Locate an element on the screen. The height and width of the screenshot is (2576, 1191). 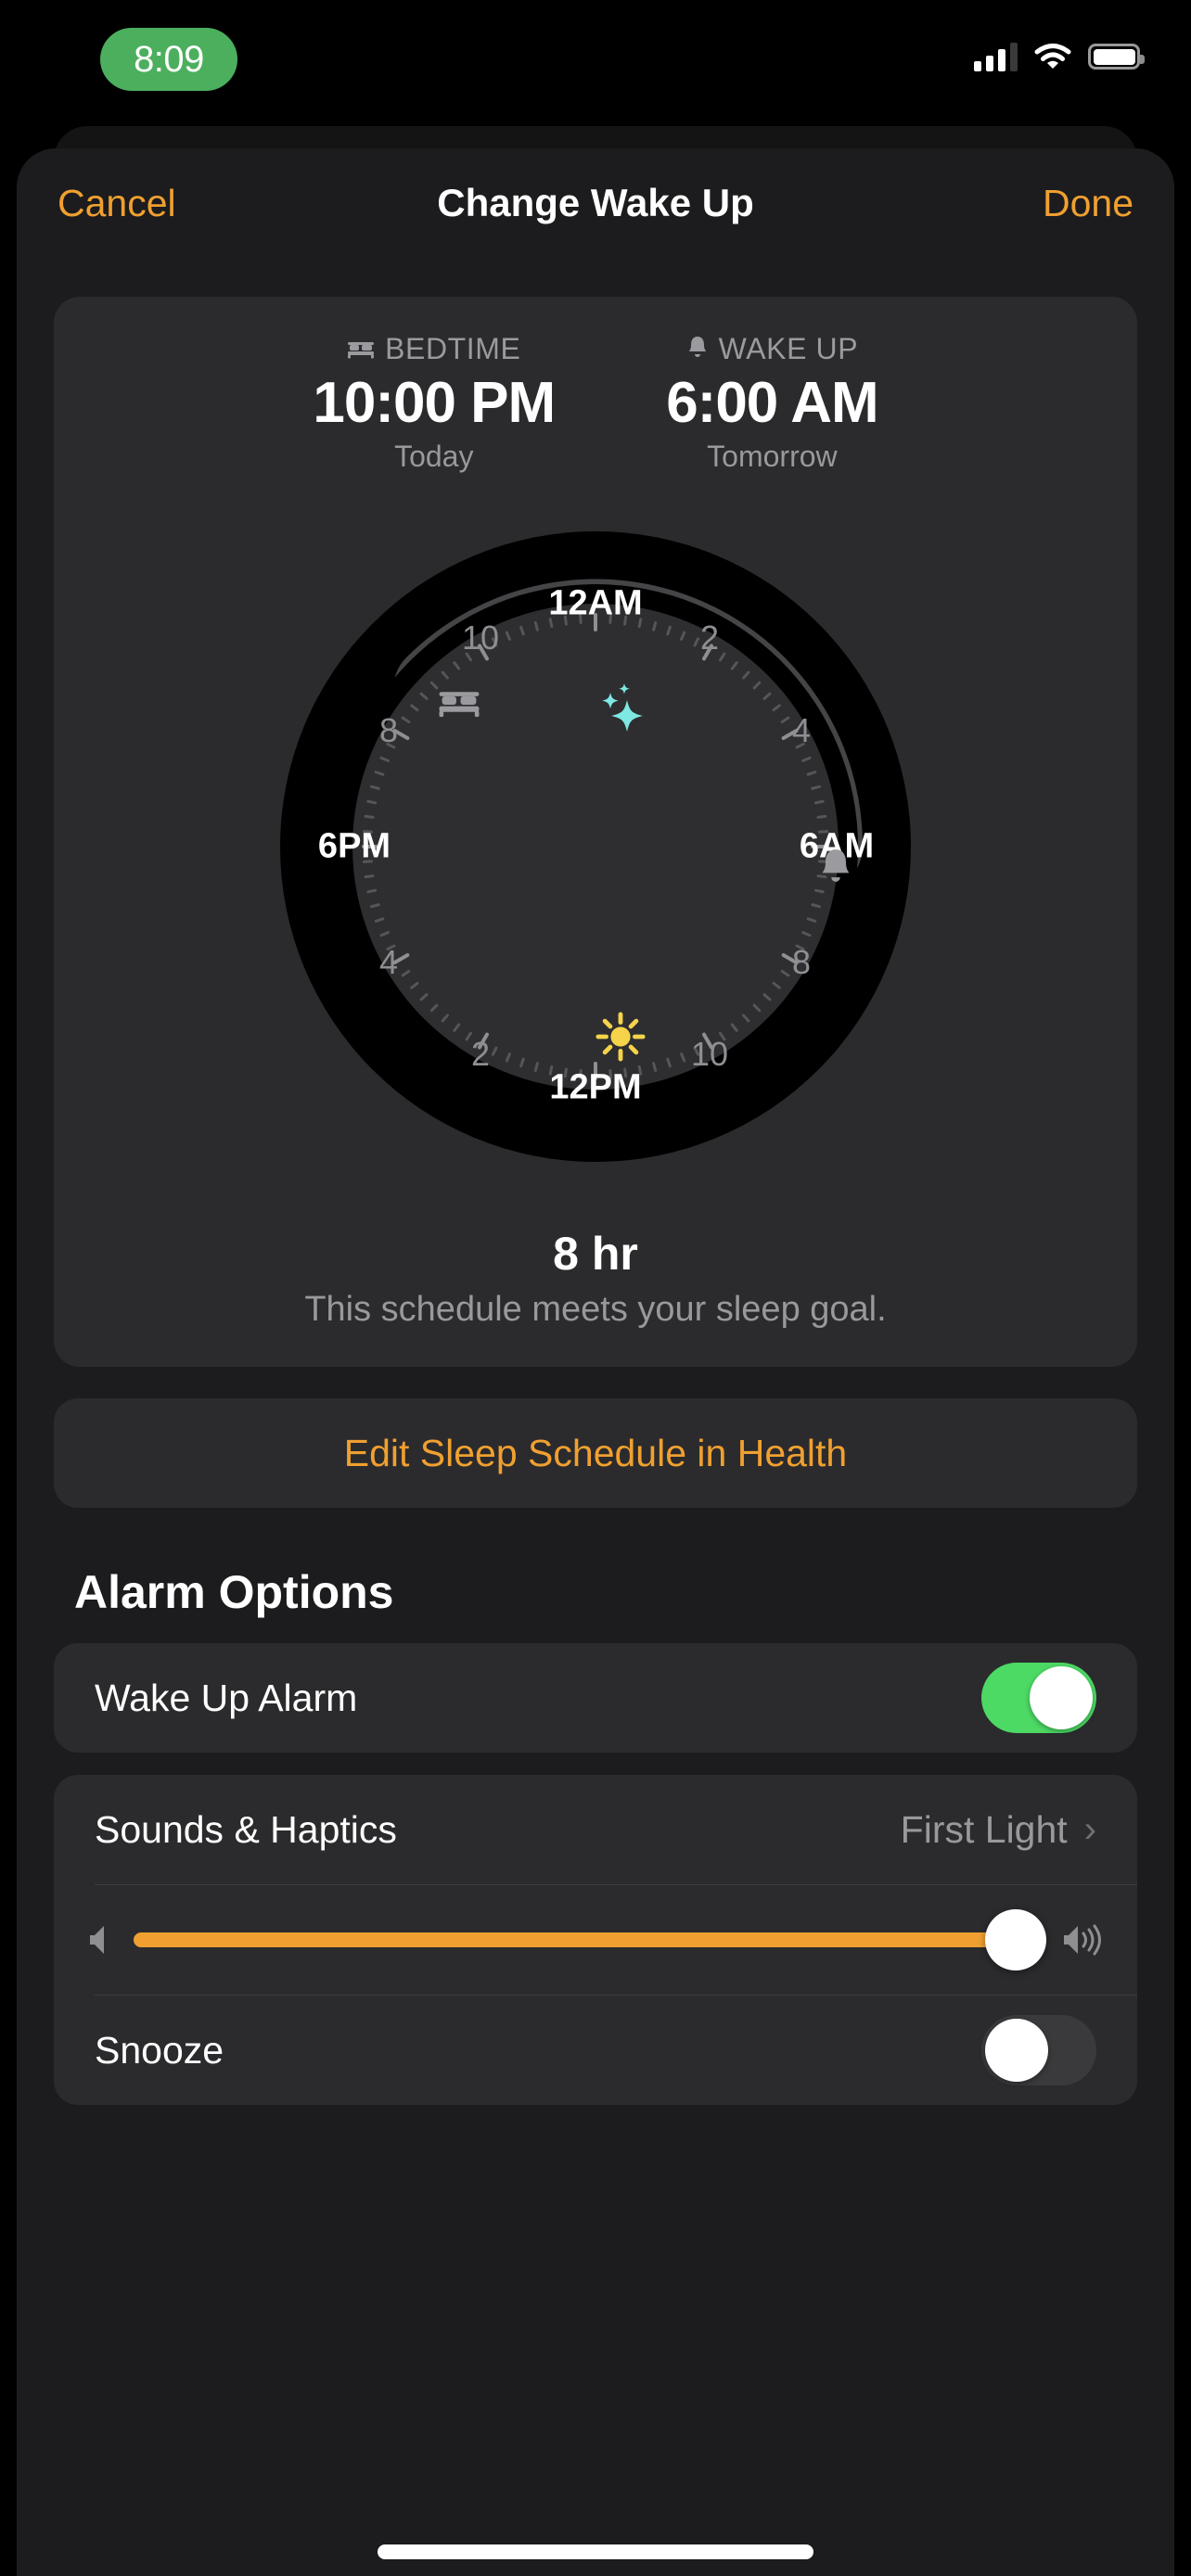
dial-graphics is located at coordinates (595, 846).